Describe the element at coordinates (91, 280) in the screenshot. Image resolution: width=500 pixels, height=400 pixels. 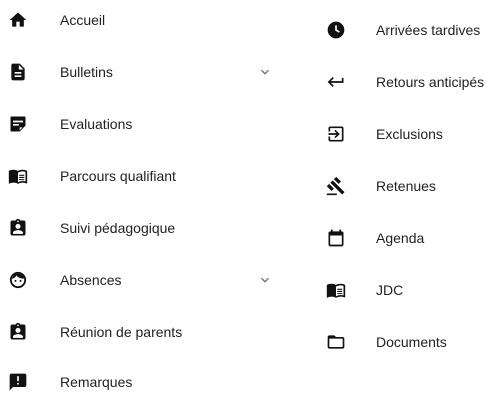
I see `menu-item-label: Absences` at that location.